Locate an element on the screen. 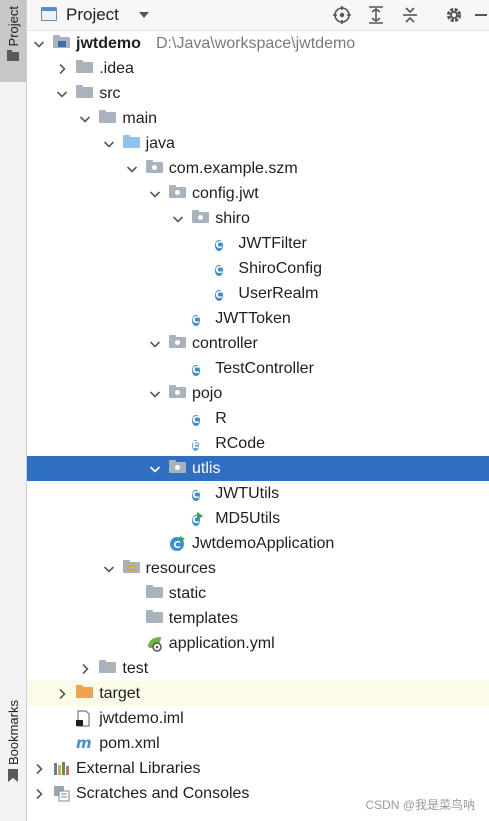 The image size is (489, 821). tree-node-label: static is located at coordinates (187, 593).